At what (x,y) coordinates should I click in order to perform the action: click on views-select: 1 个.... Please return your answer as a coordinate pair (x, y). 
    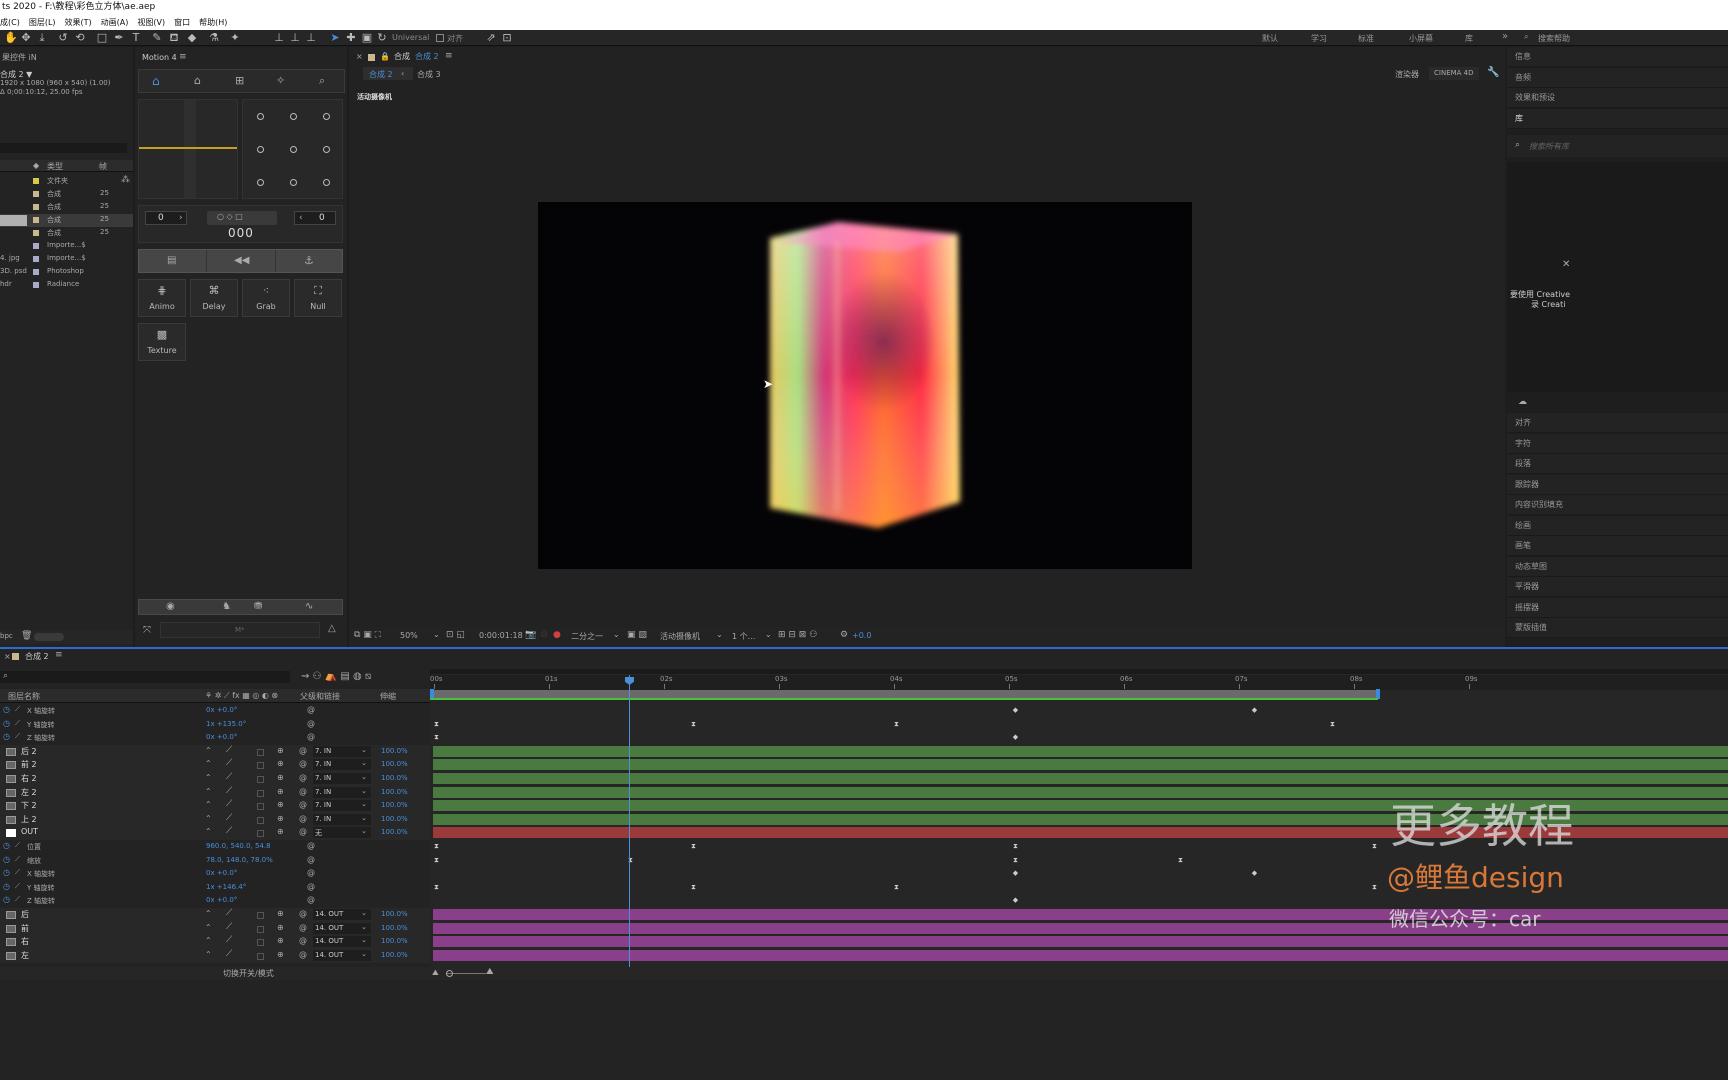
    Looking at the image, I should click on (743, 636).